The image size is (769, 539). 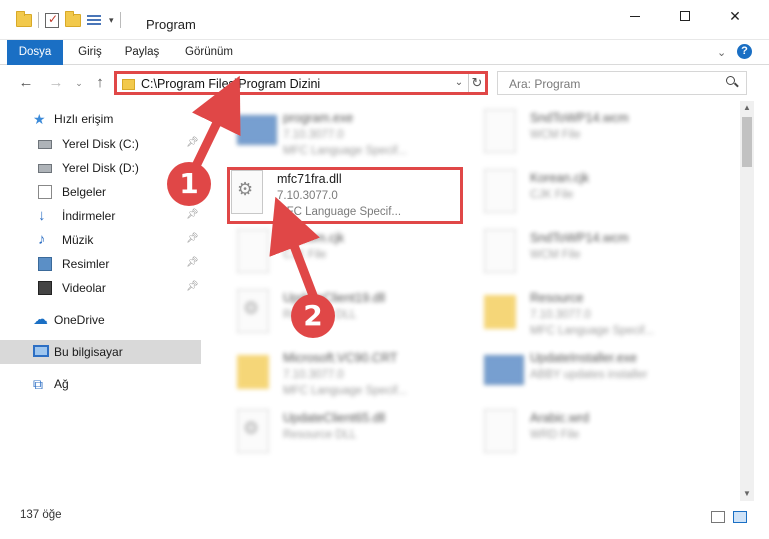 What do you see at coordinates (100, 168) in the screenshot?
I see `sidebar-item-label: Yerel Disk (D:)` at bounding box center [100, 168].